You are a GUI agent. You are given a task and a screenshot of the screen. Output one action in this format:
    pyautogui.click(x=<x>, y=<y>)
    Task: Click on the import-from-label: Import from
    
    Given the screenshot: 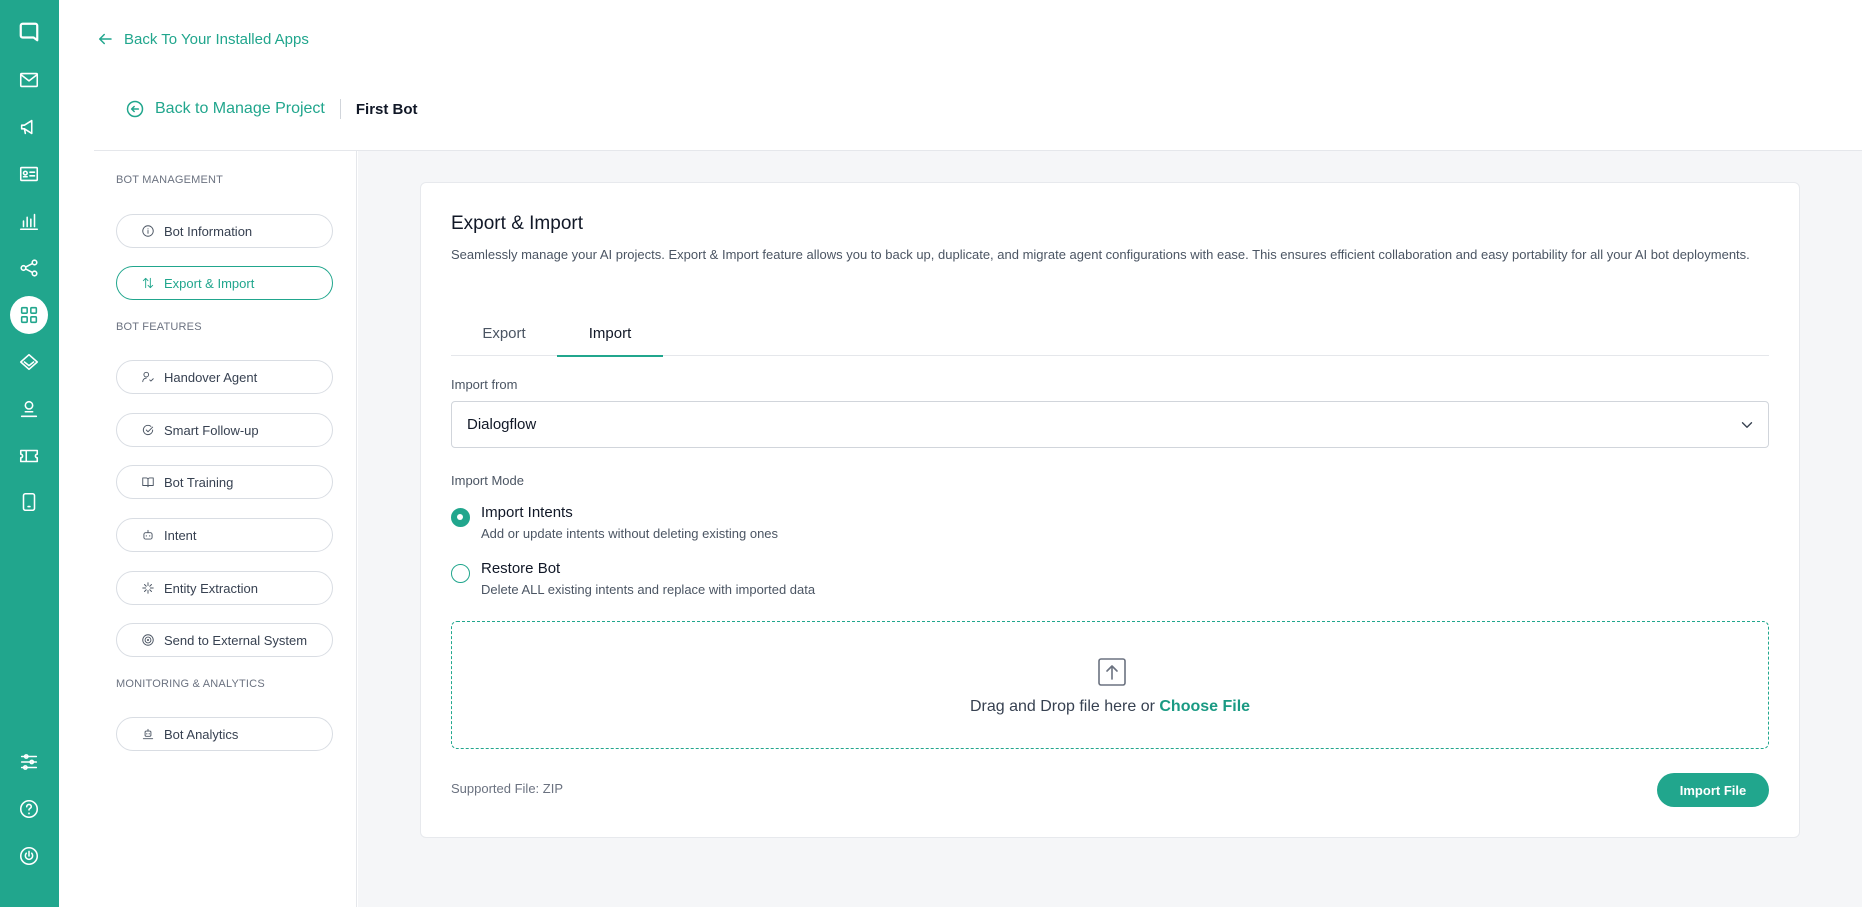 What is the action you would take?
    pyautogui.click(x=484, y=384)
    